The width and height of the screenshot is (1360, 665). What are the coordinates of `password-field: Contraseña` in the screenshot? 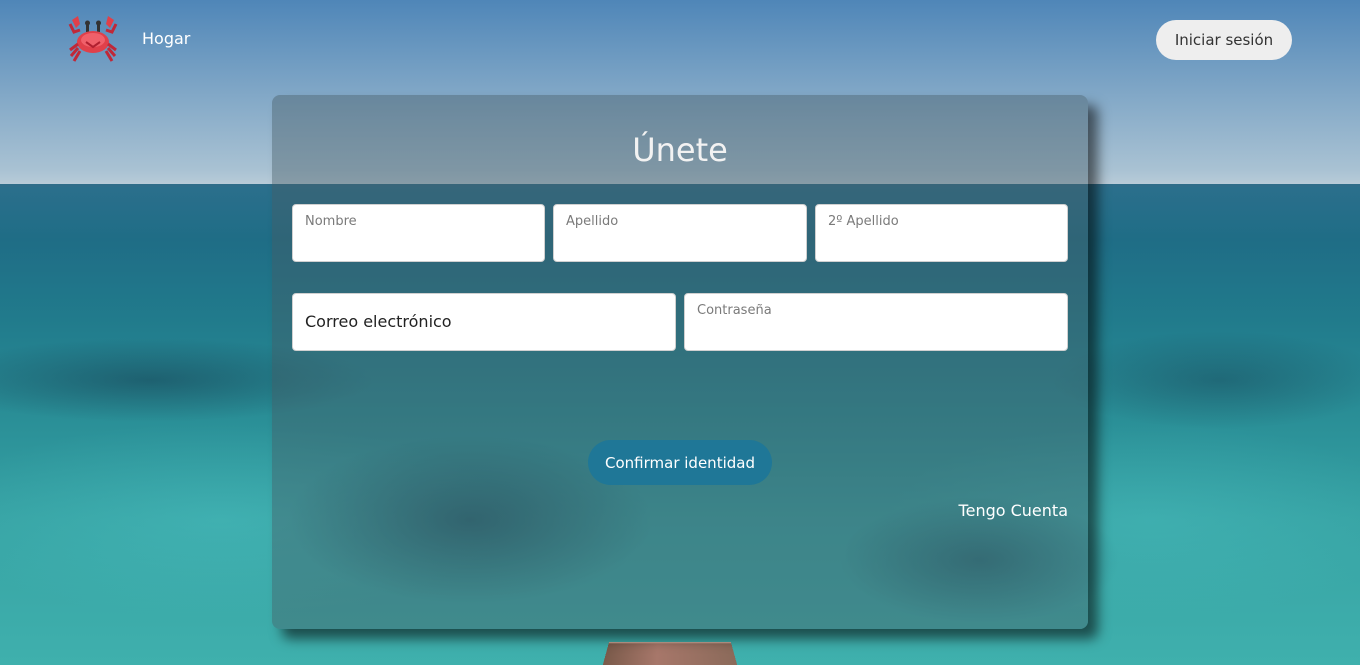 It's located at (876, 322).